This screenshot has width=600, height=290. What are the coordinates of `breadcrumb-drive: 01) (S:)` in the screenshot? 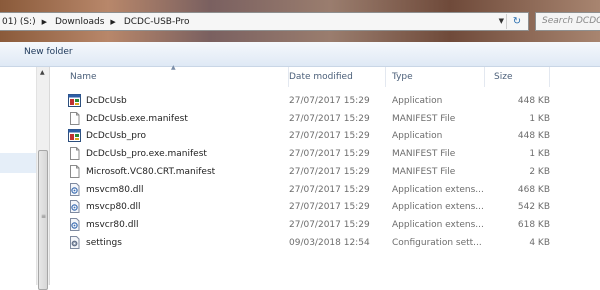 It's located at (19, 22).